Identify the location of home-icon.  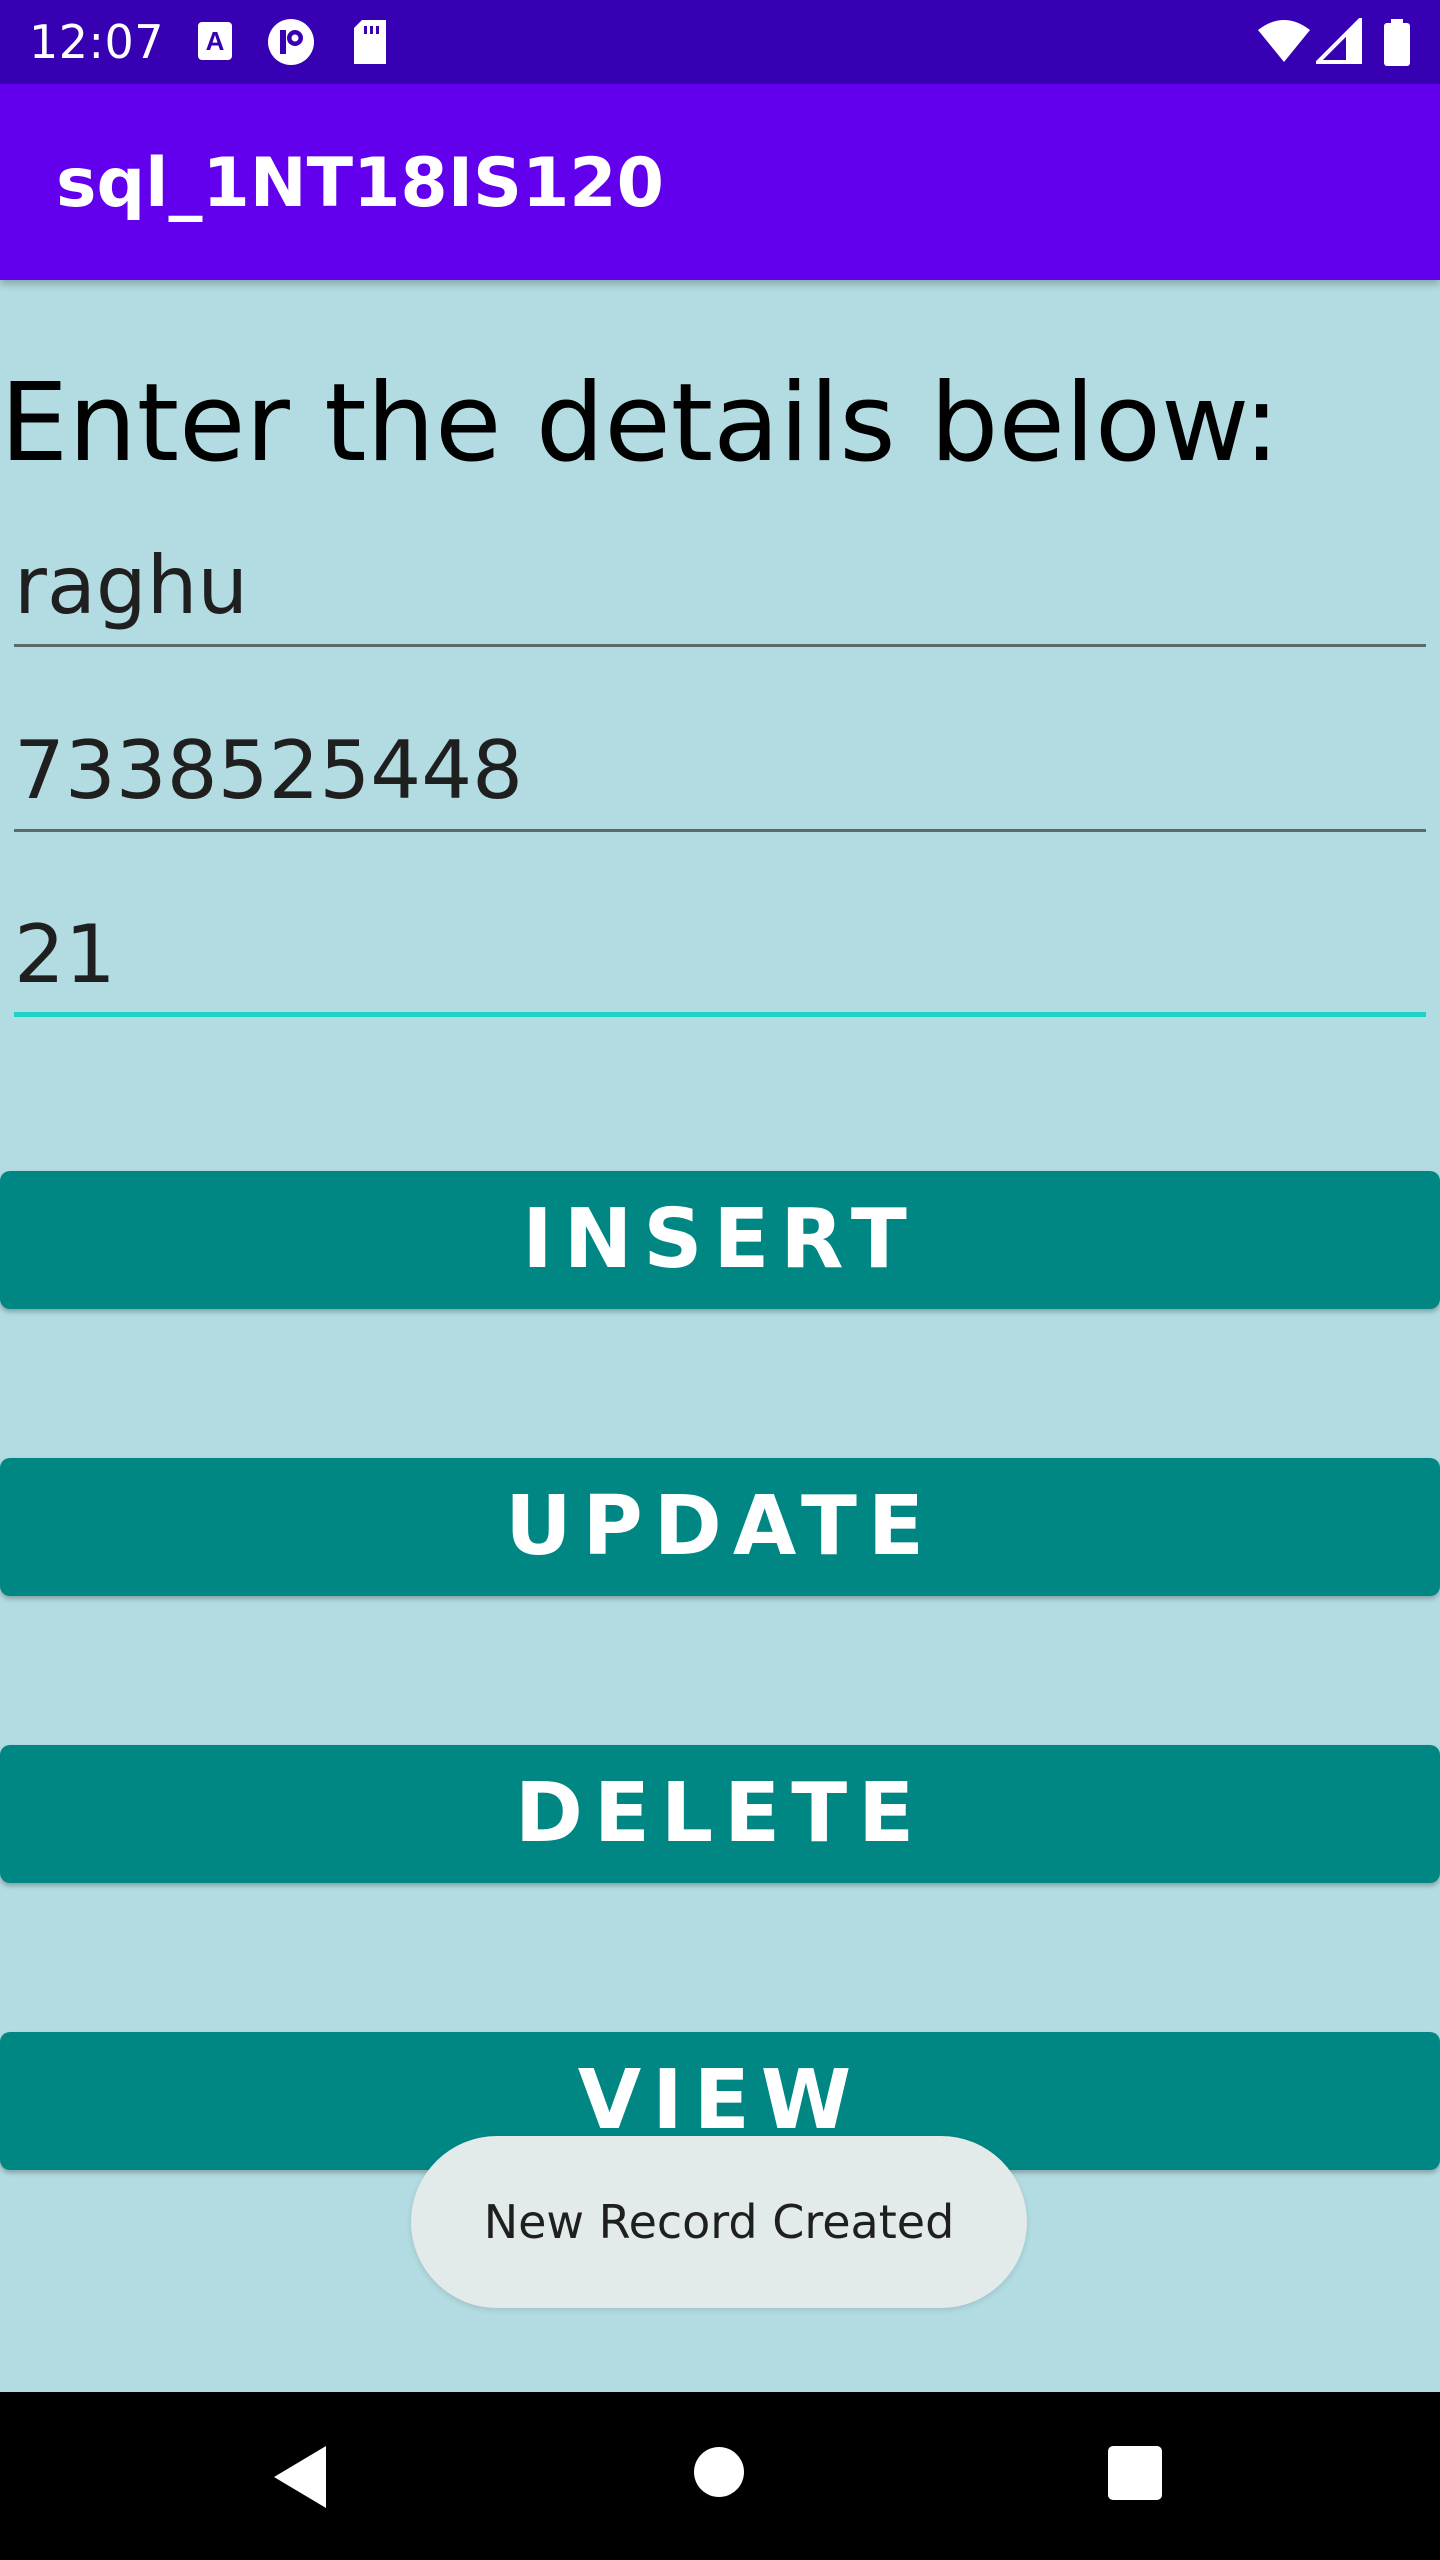
(719, 2472).